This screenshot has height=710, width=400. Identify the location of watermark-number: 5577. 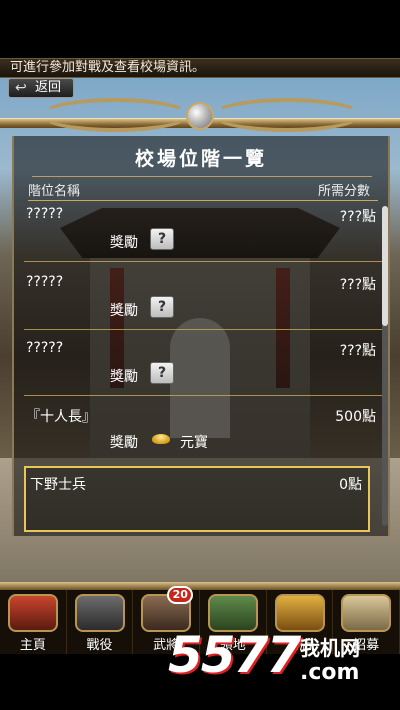
(234, 655).